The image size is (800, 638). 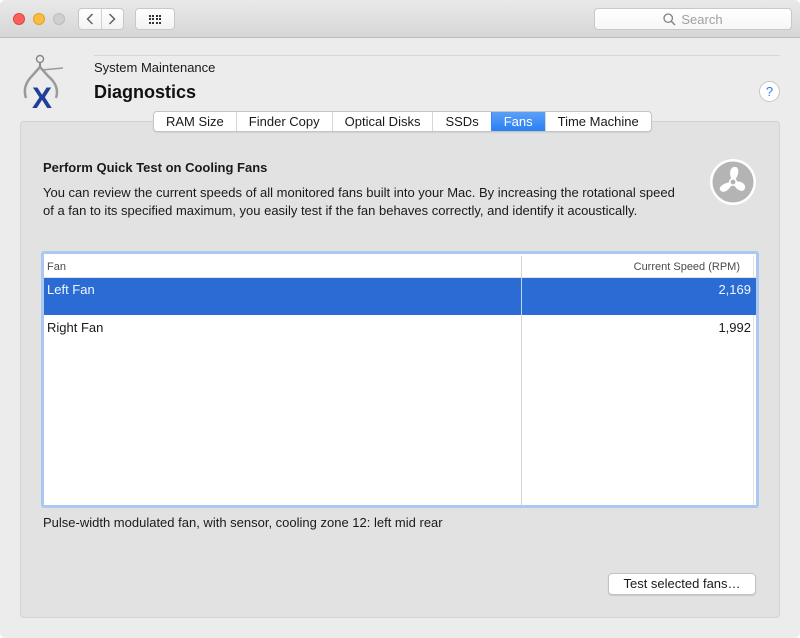 I want to click on navigation-buttons, so click(x=101, y=19).